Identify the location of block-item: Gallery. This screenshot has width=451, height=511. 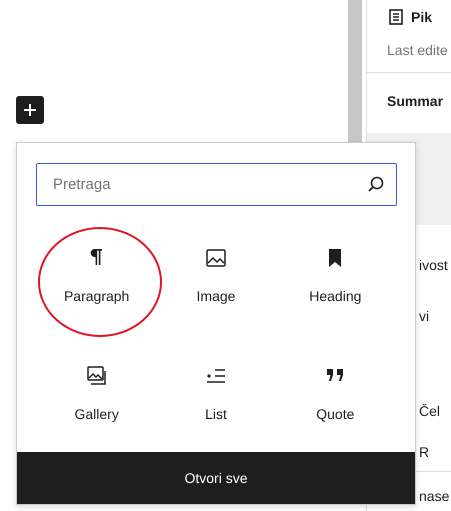
(96, 399).